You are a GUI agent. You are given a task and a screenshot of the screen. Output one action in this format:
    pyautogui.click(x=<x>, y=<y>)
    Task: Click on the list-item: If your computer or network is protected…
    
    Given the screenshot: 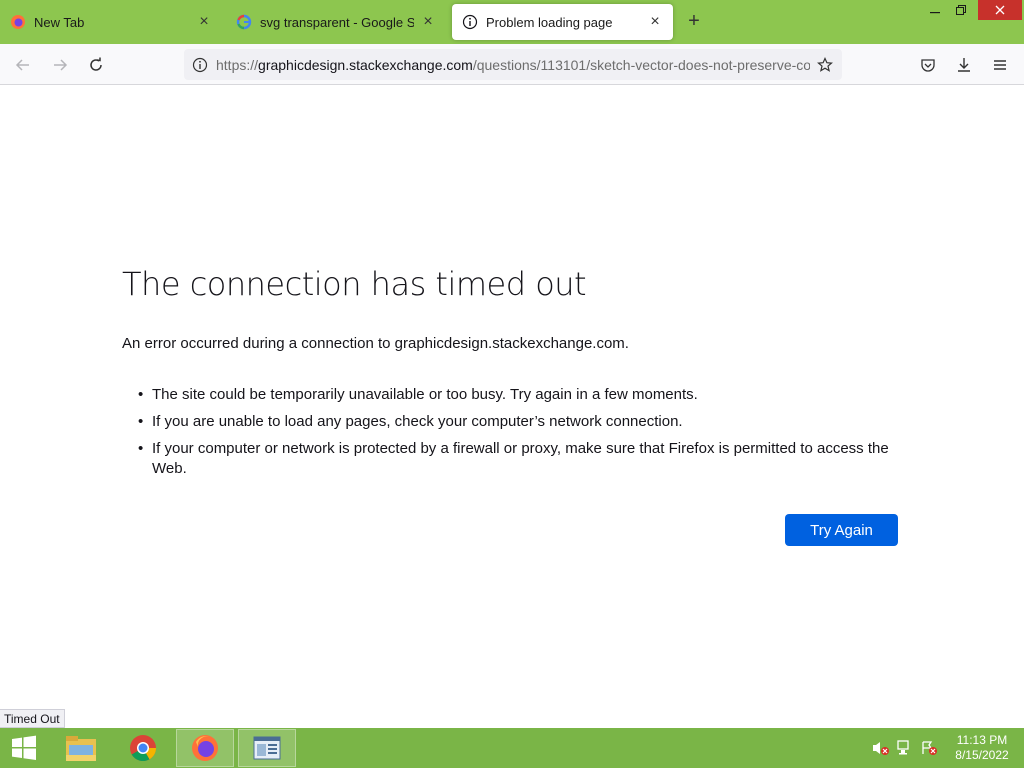 What is the action you would take?
    pyautogui.click(x=518, y=459)
    